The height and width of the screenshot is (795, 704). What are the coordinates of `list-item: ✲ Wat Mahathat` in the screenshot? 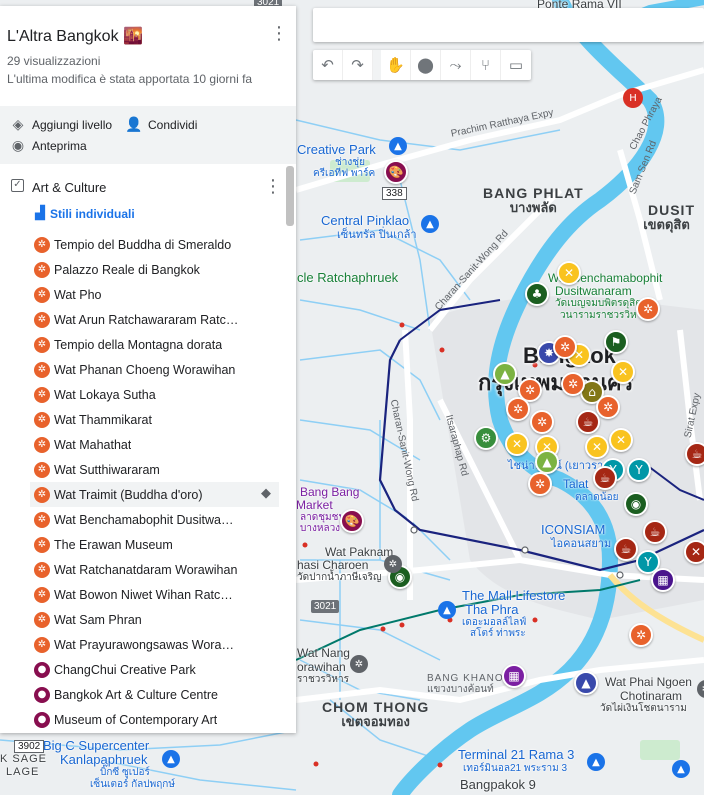 It's located at (148, 444).